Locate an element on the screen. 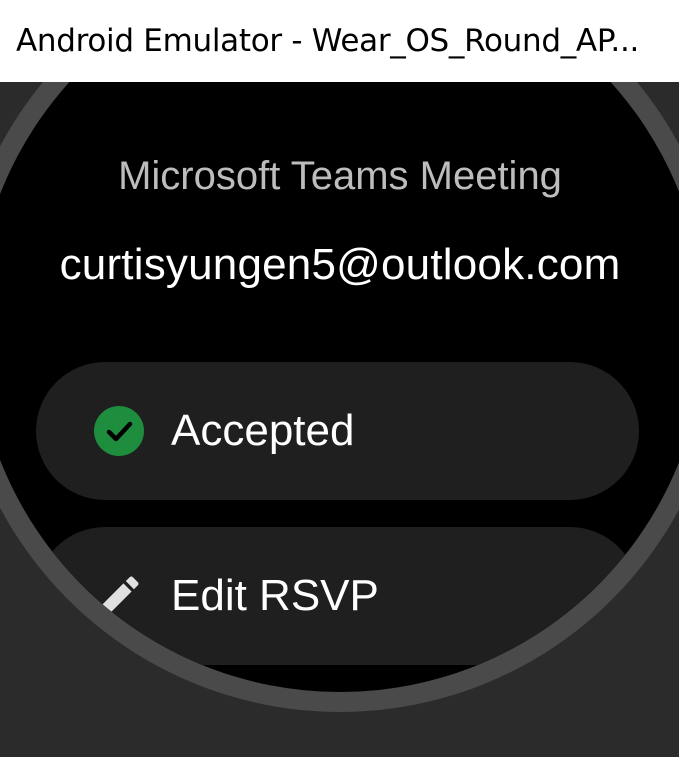 This screenshot has width=679, height=757. check-circle-icon is located at coordinates (119, 431).